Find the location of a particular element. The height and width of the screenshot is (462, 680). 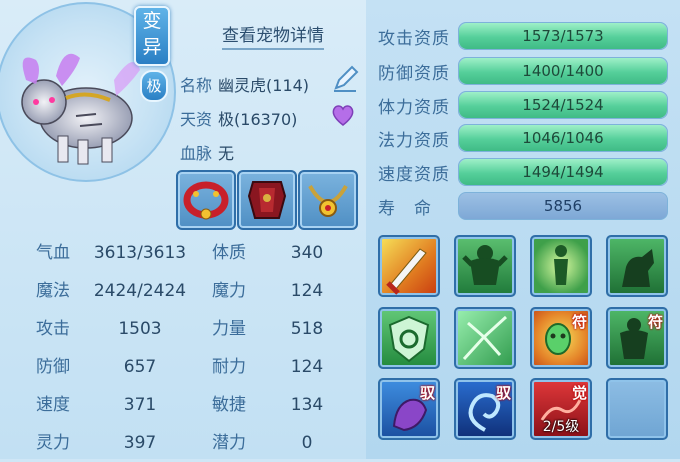

stat-label: 敏捷 is located at coordinates (229, 405).